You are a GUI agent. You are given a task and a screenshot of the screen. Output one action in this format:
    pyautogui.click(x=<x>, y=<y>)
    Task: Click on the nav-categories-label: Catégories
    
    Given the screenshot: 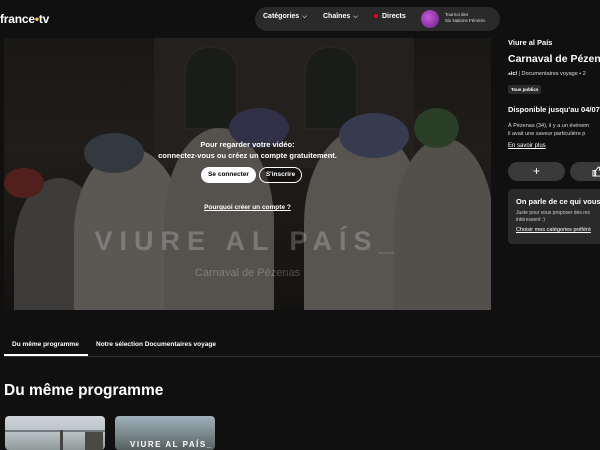 What is the action you would take?
    pyautogui.click(x=281, y=16)
    